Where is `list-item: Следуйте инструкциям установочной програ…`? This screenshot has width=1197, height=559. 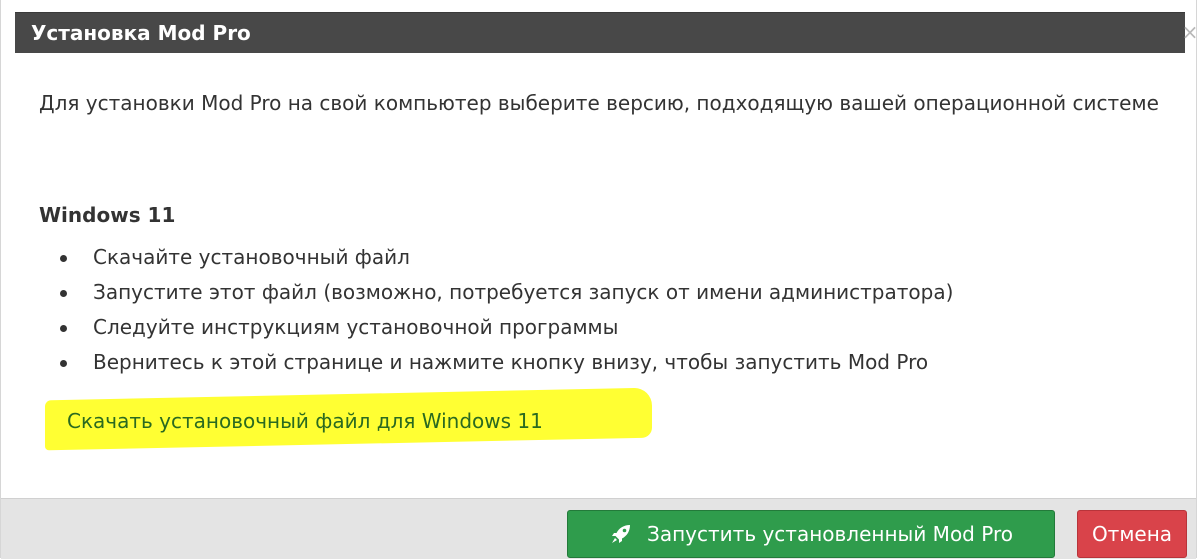
list-item: Следуйте инструкциям установочной програ… is located at coordinates (505, 327).